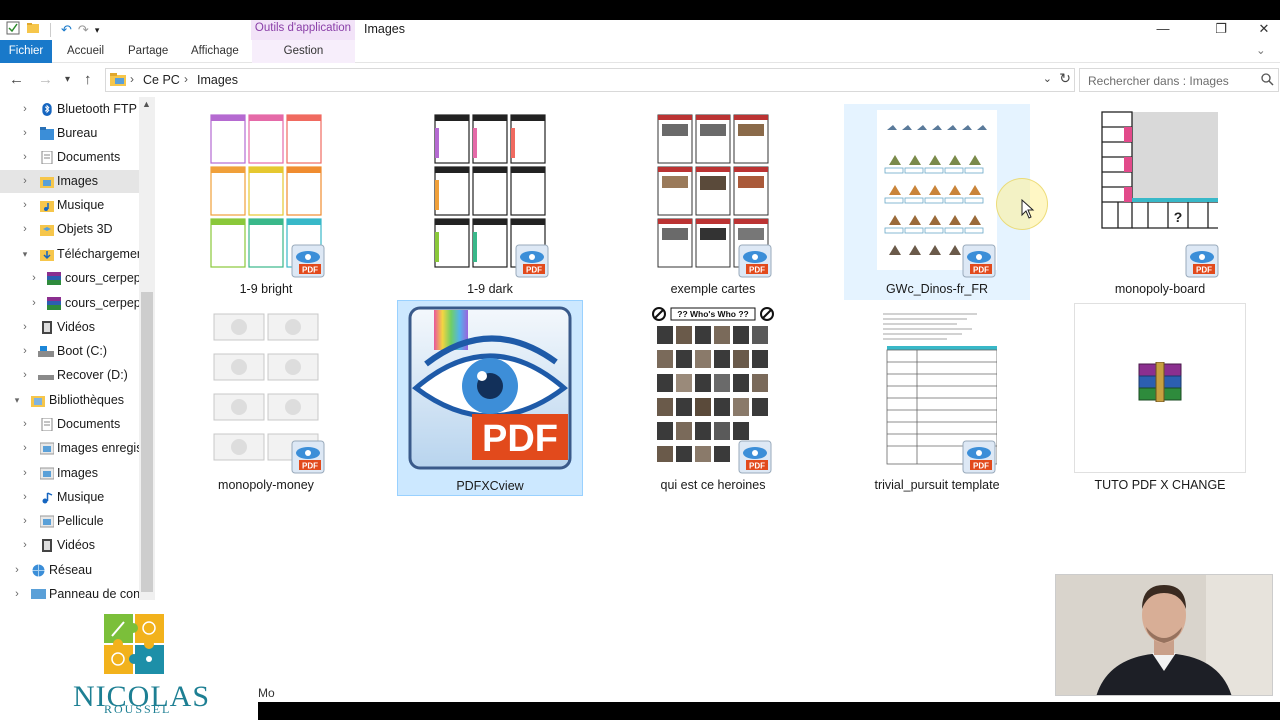 Image resolution: width=1280 pixels, height=720 pixels. What do you see at coordinates (146, 104) in the screenshot?
I see `scroll-up-icon: ▲` at bounding box center [146, 104].